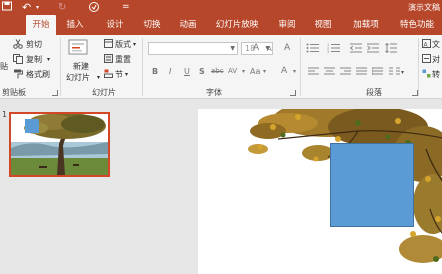 This screenshot has height=274, width=442. Describe the element at coordinates (5, 114) in the screenshot. I see `slide-number: 1` at that location.